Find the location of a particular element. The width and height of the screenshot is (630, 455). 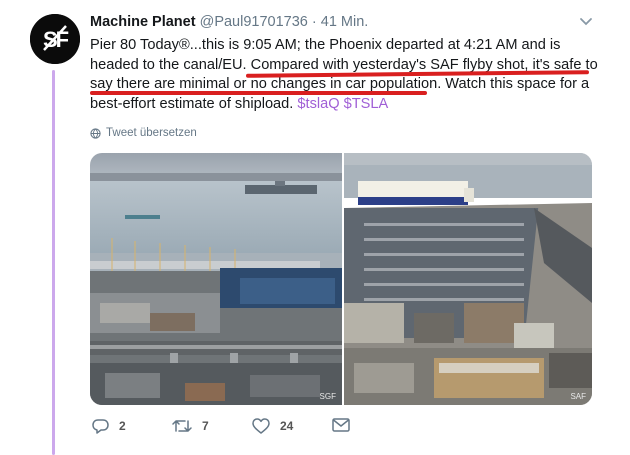

avatar: SF is located at coordinates (55, 39).